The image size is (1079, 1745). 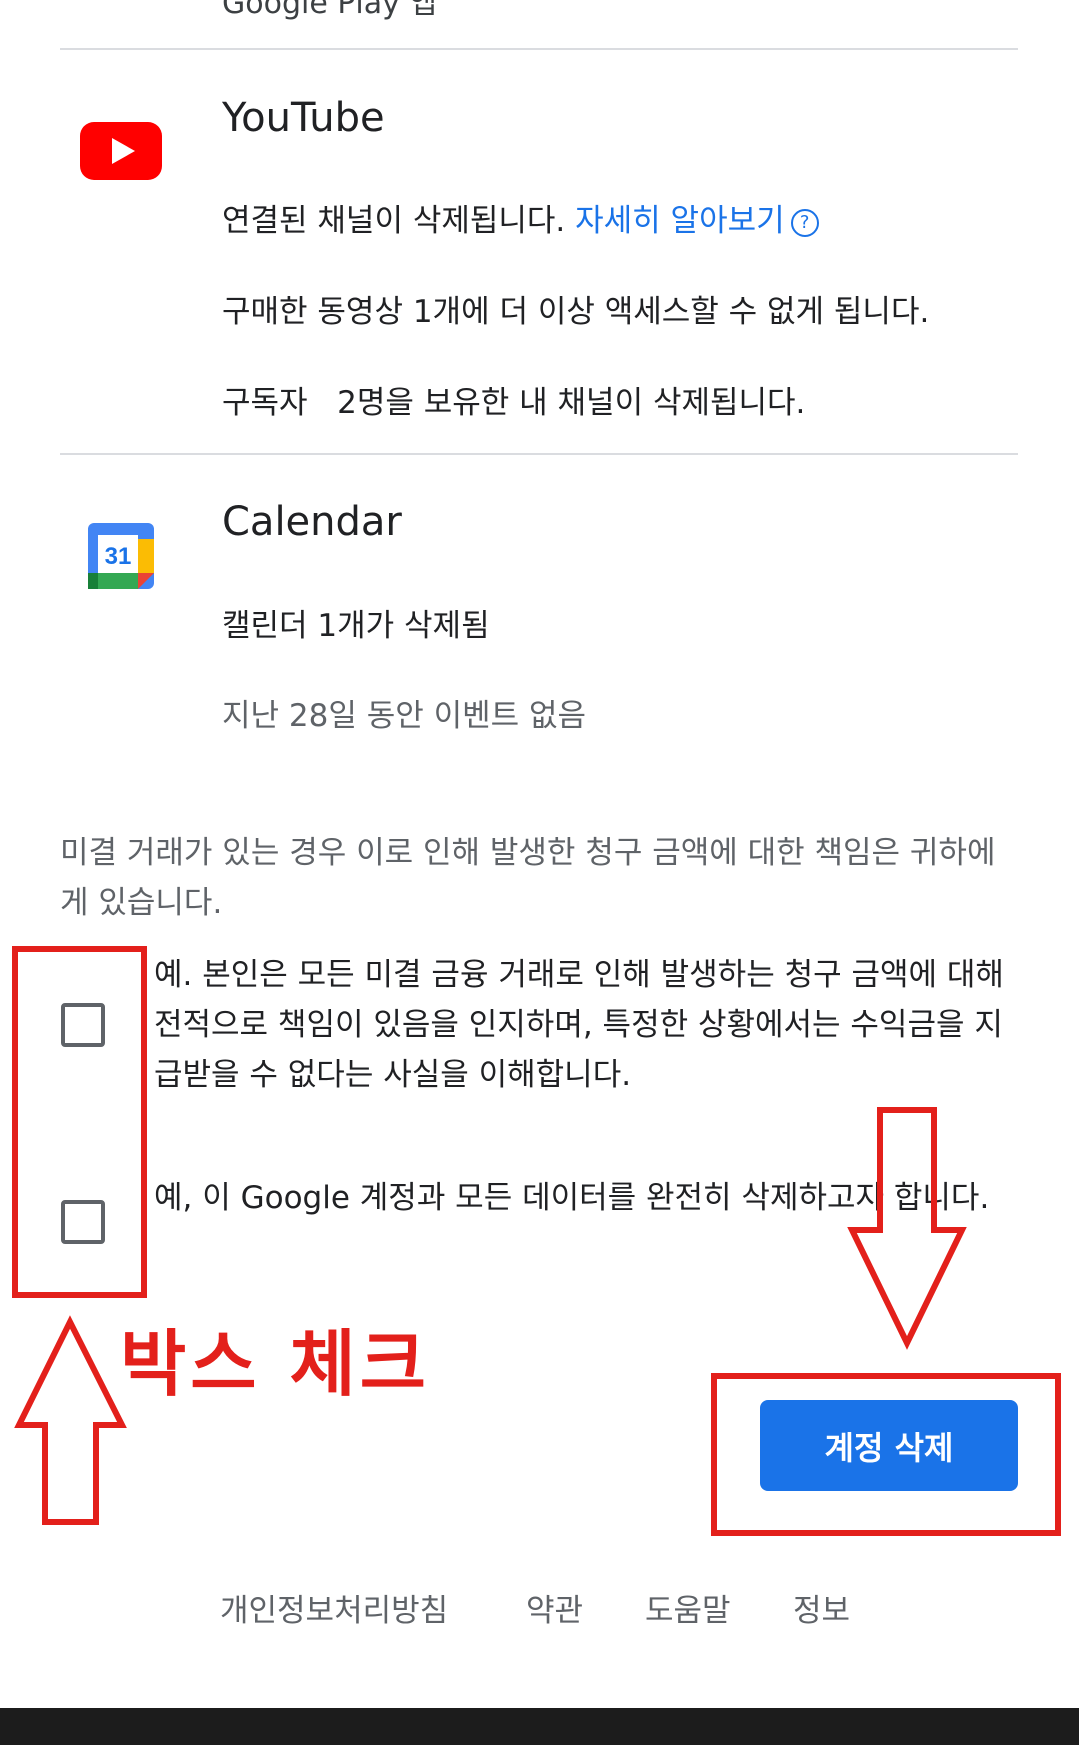 I want to click on annotation-arrow-down, so click(x=907, y=1228).